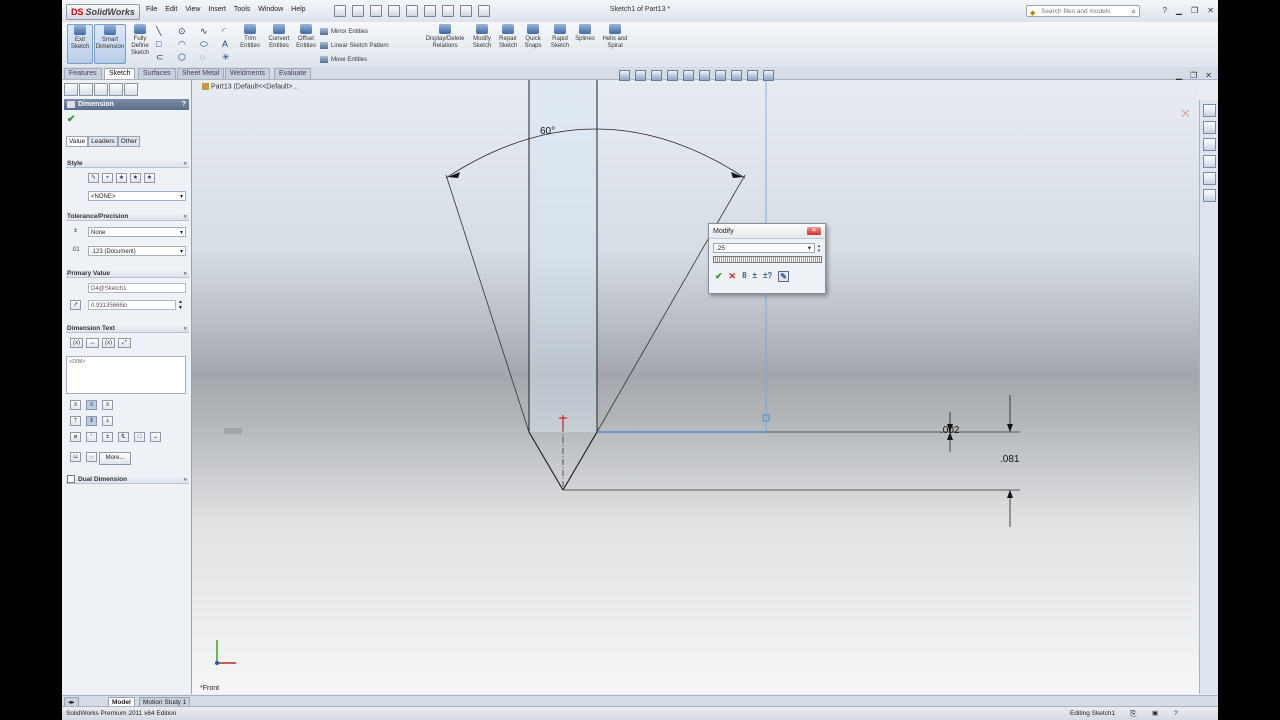 Image resolution: width=1280 pixels, height=720 pixels. Describe the element at coordinates (127, 163) in the screenshot. I see `style-section-header: Style «` at that location.